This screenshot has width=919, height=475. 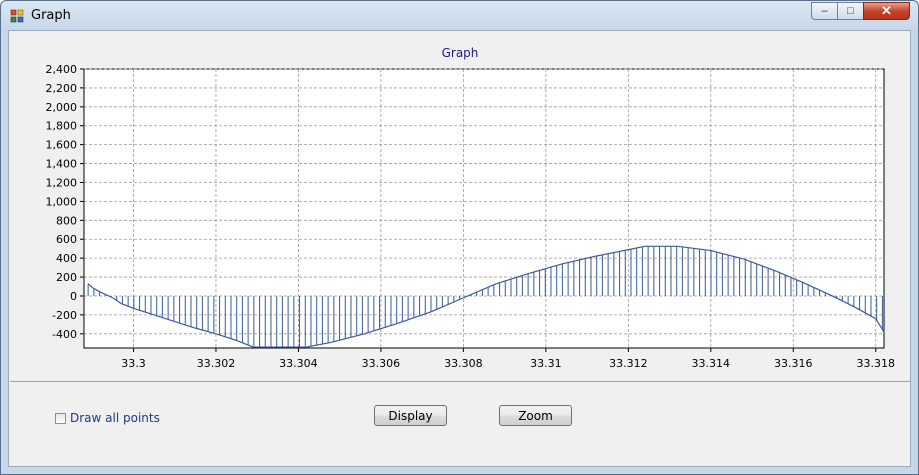 I want to click on y-tick-label: 800, so click(x=66, y=220).